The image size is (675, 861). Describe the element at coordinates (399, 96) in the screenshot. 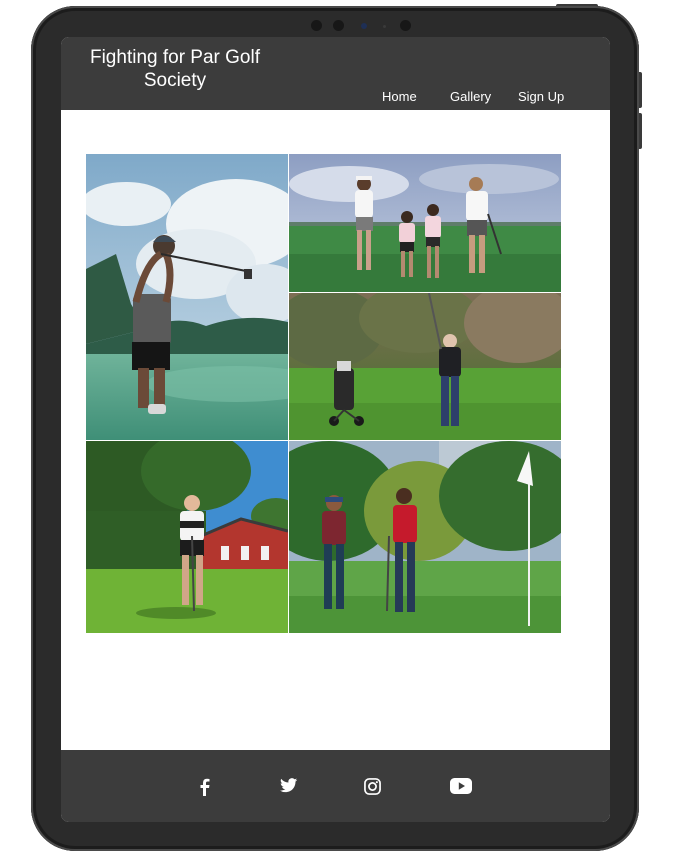

I see `nav-home-link: Home` at that location.